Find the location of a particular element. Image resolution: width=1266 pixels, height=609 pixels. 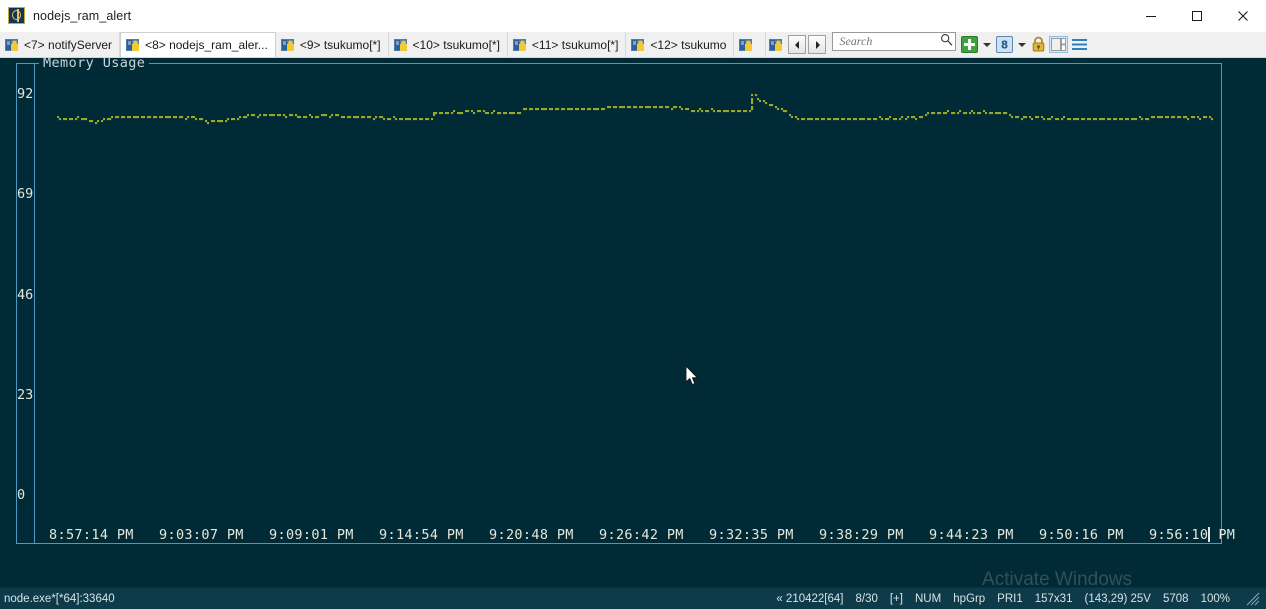

tab-11-tsukumo: <11> tsukumo[*] is located at coordinates (567, 44).